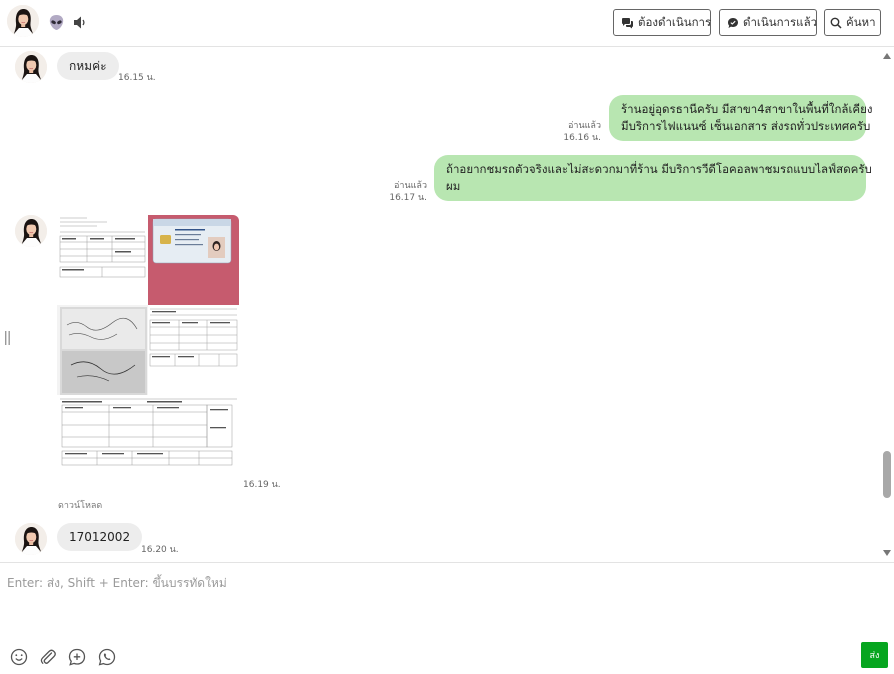  Describe the element at coordinates (80, 505) in the screenshot. I see `download-link: ดาวน์โหลด` at that location.